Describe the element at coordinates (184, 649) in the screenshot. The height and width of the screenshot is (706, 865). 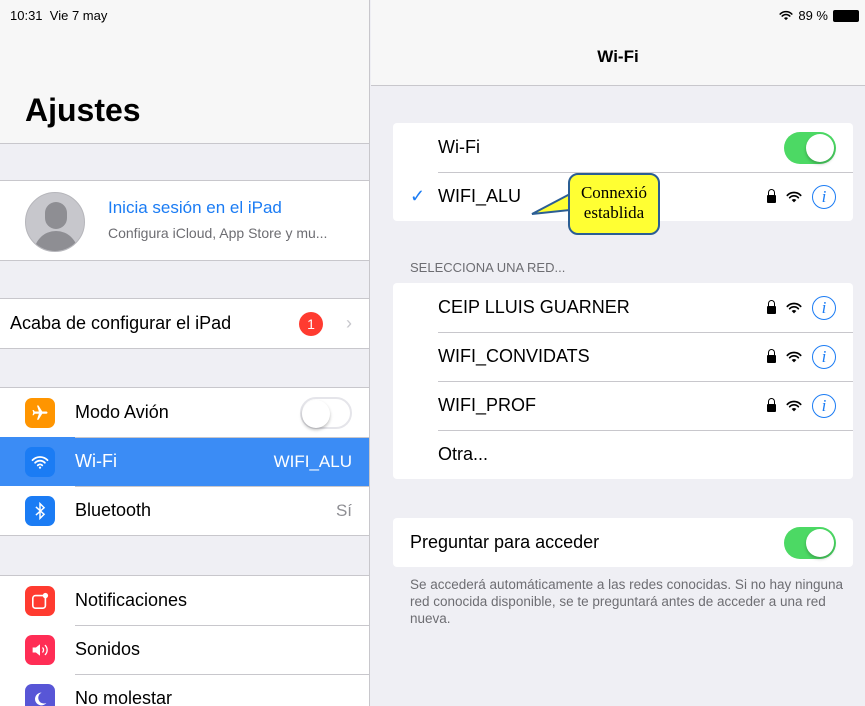
I see `sidebar-item-sounds: Sonidos` at that location.